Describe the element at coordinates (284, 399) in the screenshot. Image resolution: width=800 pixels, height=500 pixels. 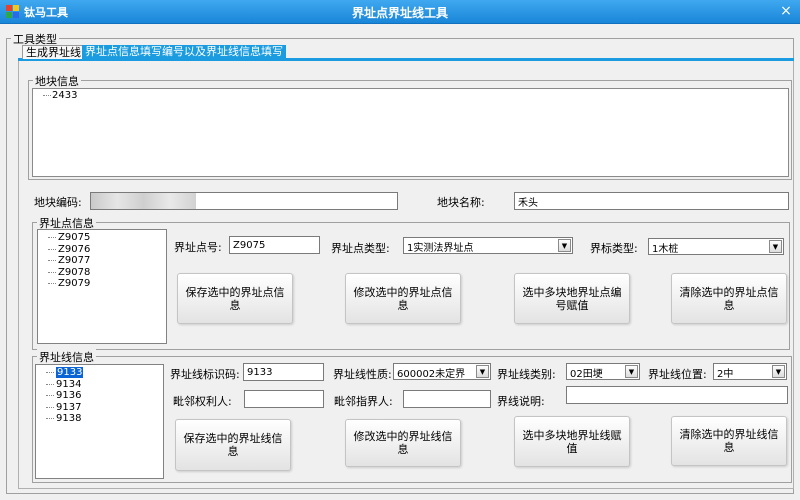
I see `neighbor-right-holder-field` at that location.